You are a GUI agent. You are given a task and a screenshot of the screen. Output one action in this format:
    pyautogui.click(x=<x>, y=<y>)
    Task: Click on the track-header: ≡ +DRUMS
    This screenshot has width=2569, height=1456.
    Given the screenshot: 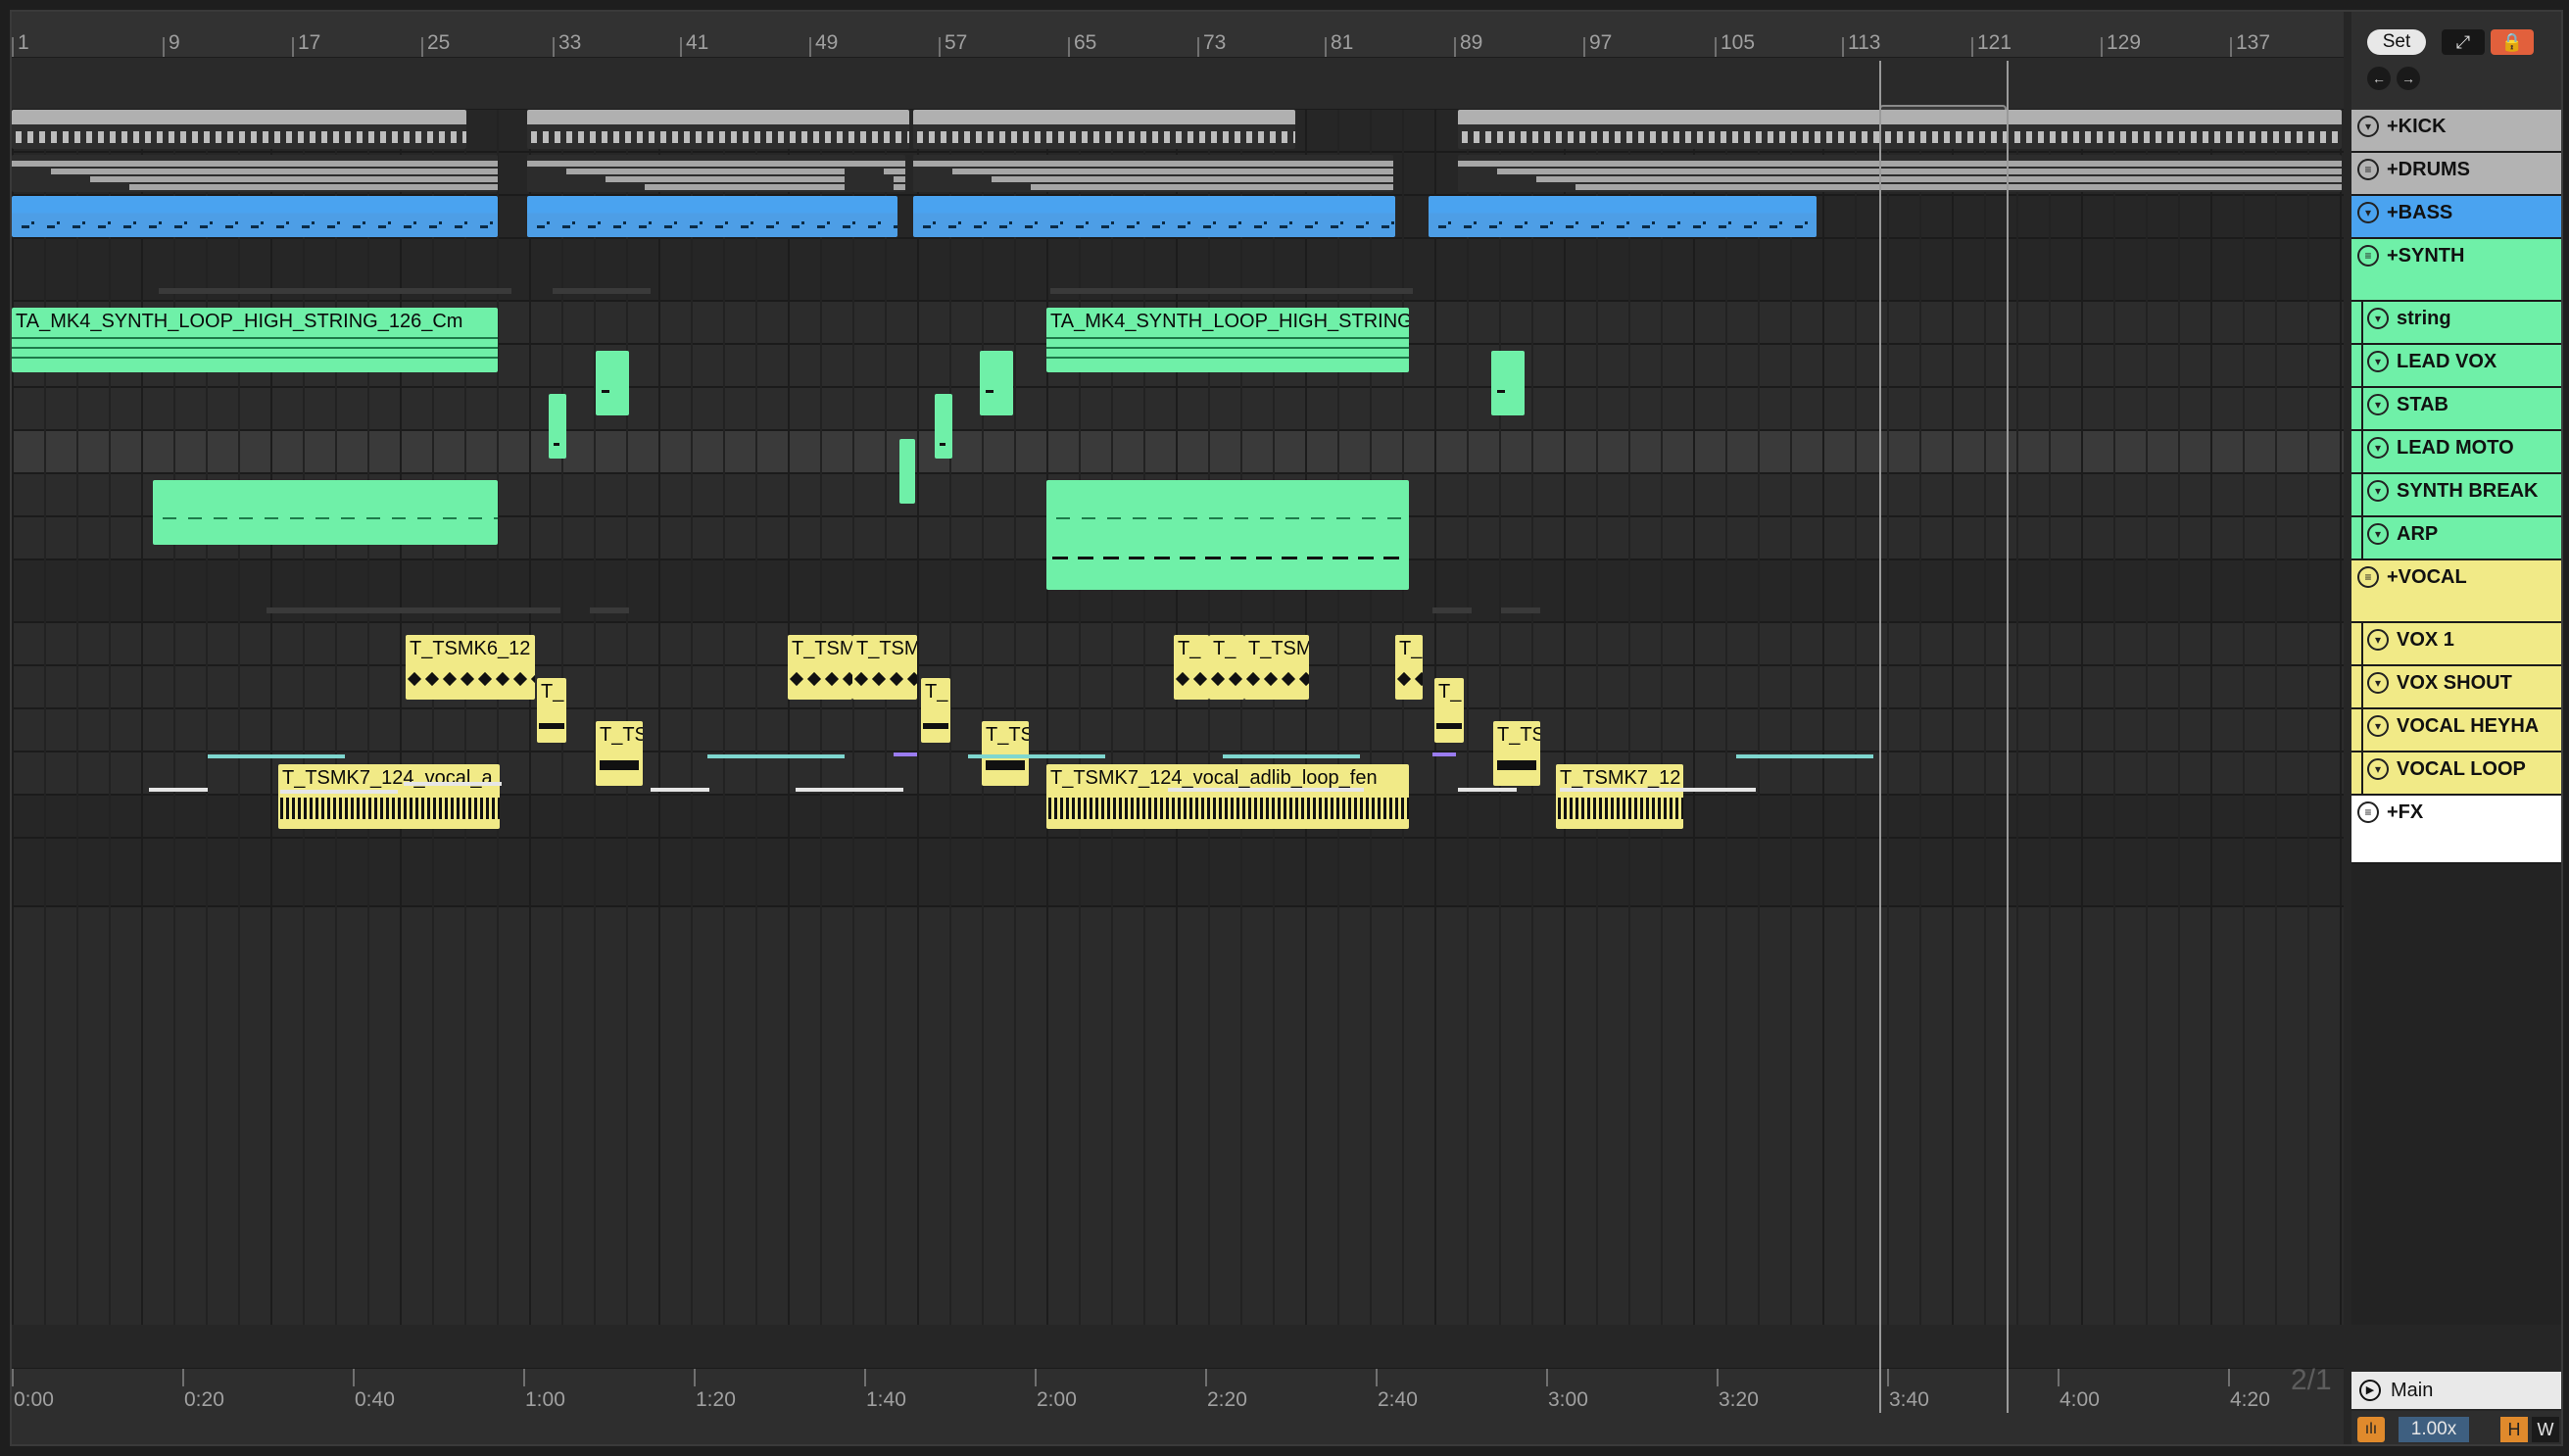 What is the action you would take?
    pyautogui.click(x=2456, y=174)
    